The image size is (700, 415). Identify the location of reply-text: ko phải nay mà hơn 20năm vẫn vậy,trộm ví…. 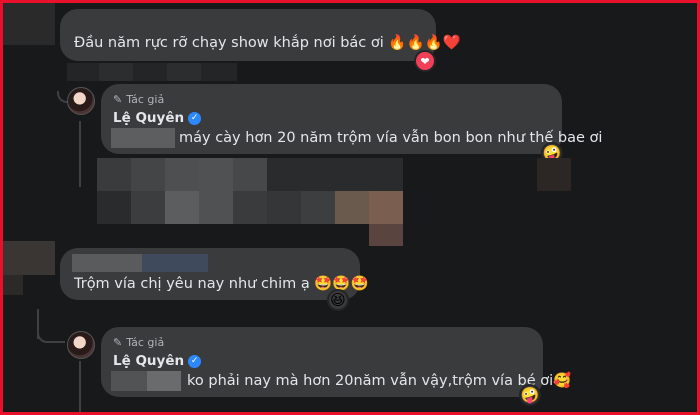
(379, 381).